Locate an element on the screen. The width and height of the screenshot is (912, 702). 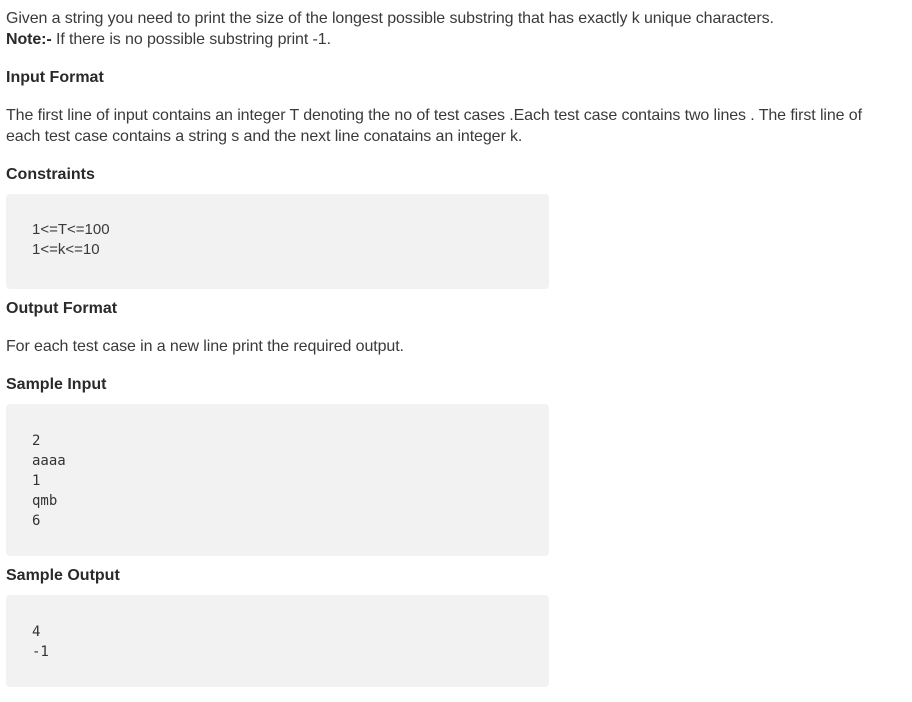
sample-output-heading: Sample Output is located at coordinates (63, 575).